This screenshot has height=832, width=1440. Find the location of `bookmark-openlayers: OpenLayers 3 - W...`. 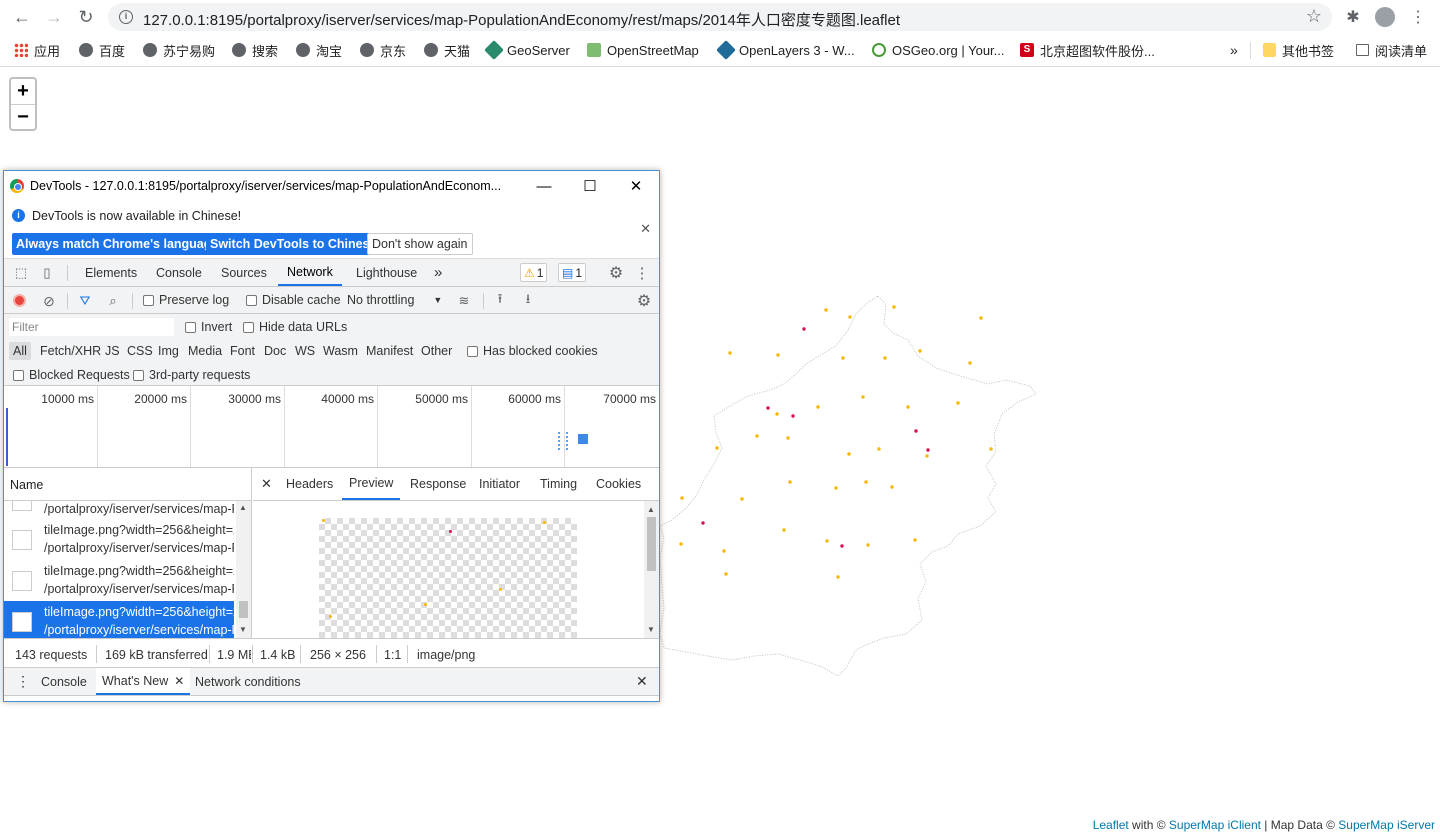

bookmark-openlayers: OpenLayers 3 - W... is located at coordinates (785, 50).